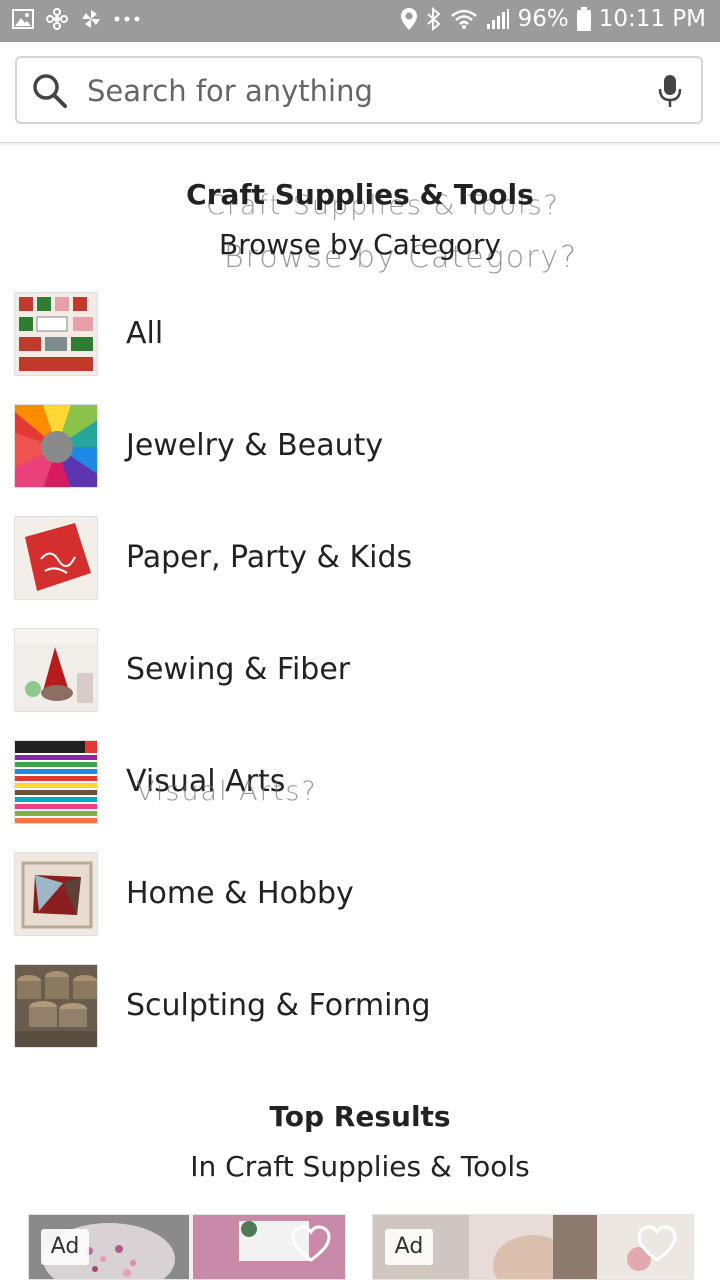 This screenshot has width=720, height=1280. Describe the element at coordinates (463, 19) in the screenshot. I see `wifi-icon` at that location.